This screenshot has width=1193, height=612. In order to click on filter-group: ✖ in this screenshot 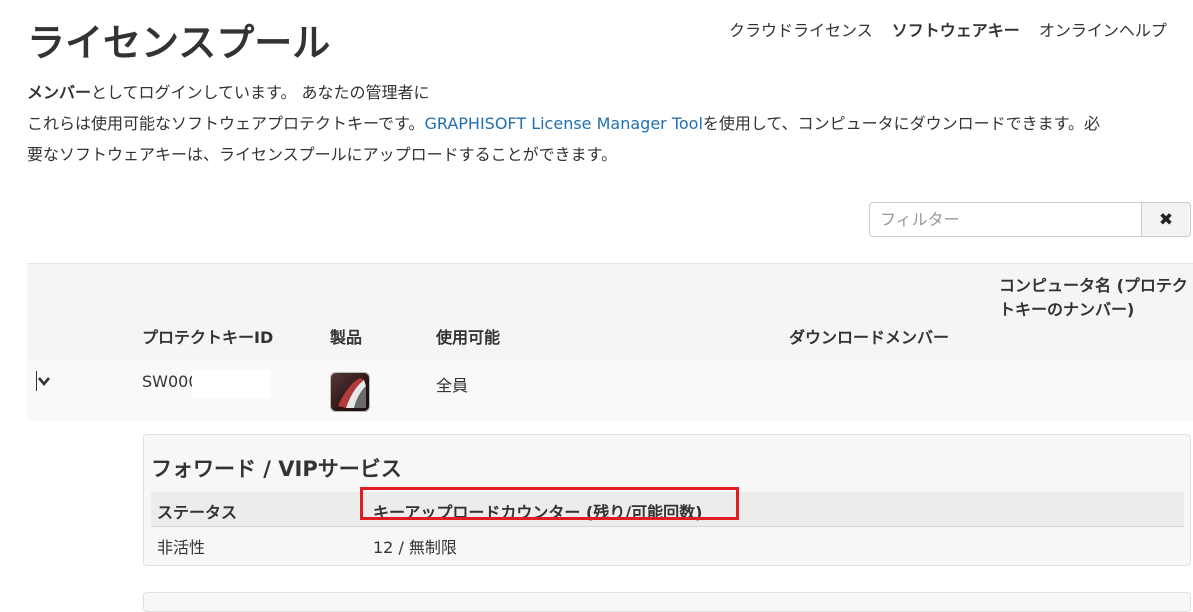, I will do `click(1030, 220)`.